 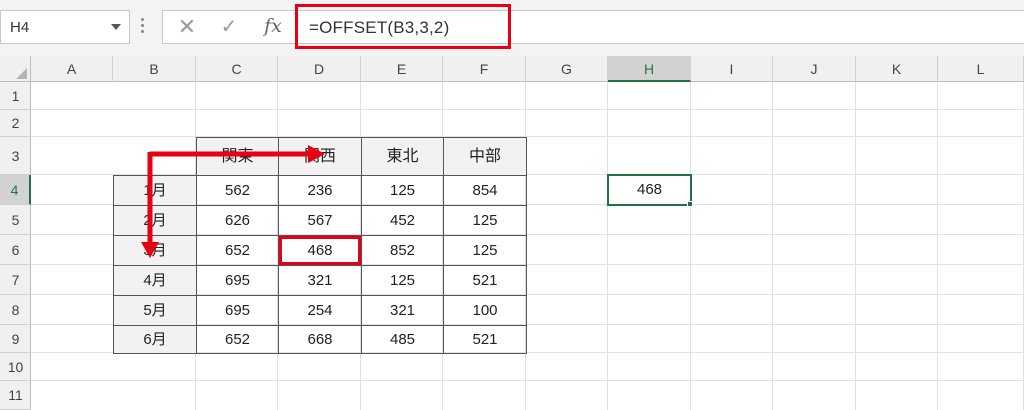 I want to click on column-headers: ABCDEFGHIJKL, so click(x=512, y=69).